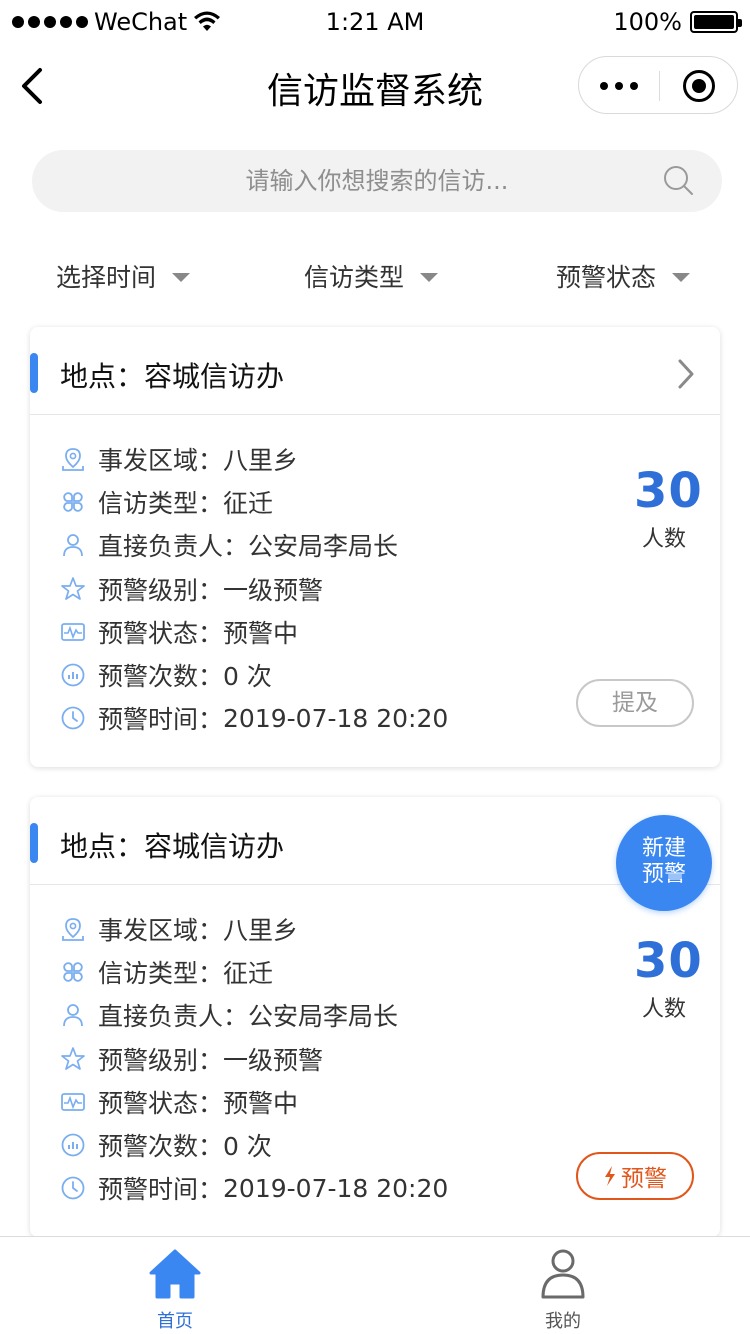  I want to click on new-warning-line1: 新建, so click(663, 848).